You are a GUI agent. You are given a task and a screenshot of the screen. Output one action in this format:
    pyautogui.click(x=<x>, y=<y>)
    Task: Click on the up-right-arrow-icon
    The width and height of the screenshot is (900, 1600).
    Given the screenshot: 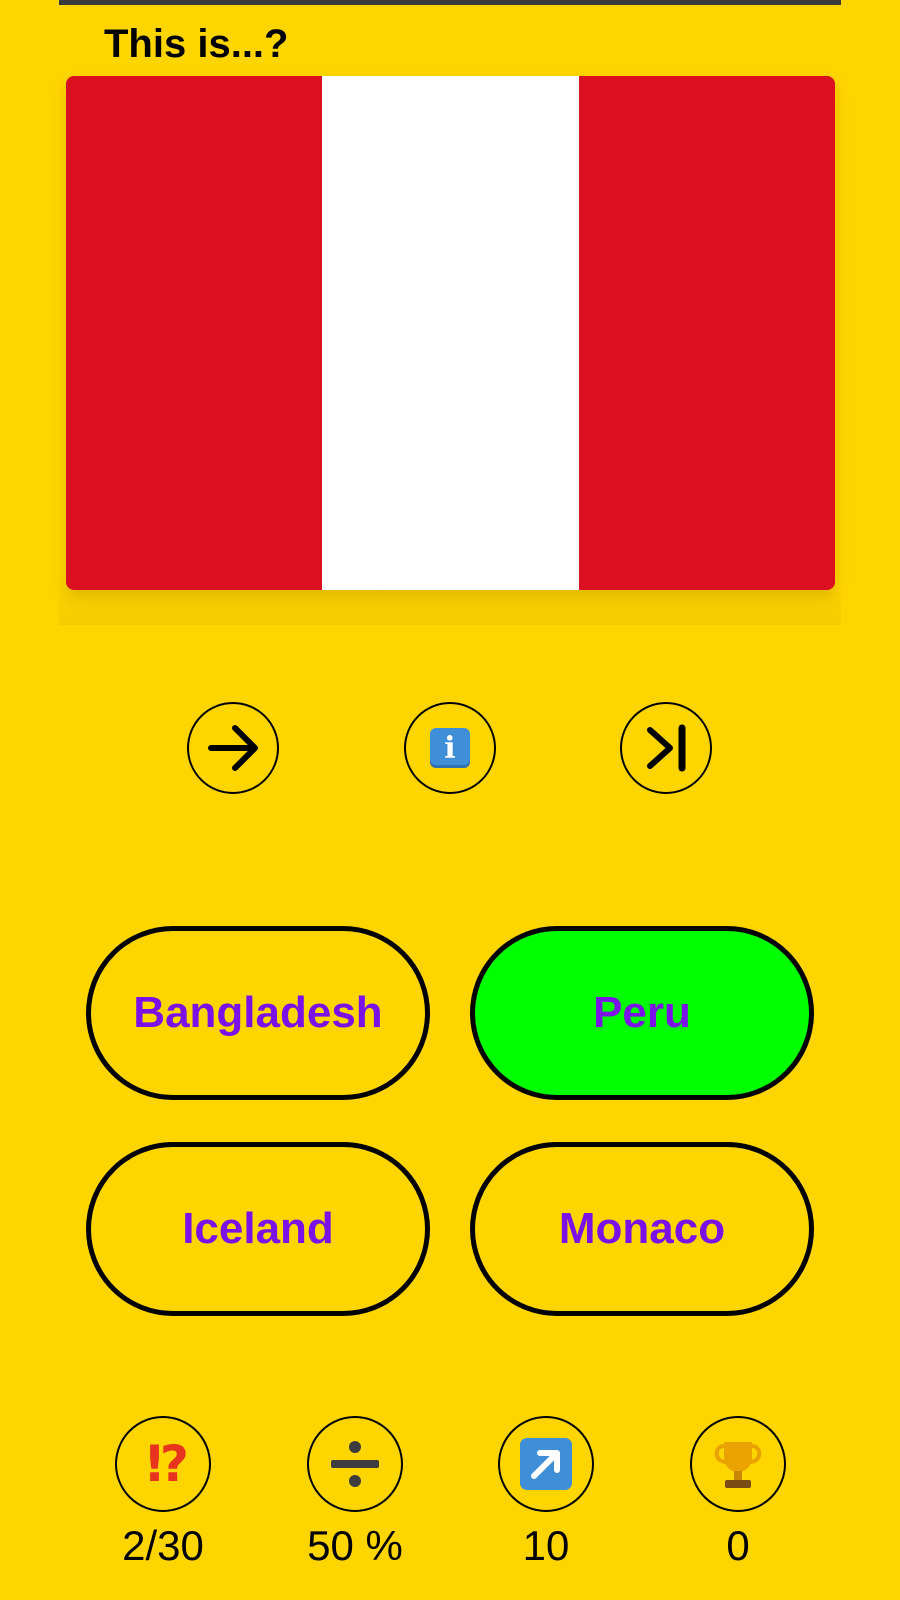 What is the action you would take?
    pyautogui.click(x=546, y=1464)
    